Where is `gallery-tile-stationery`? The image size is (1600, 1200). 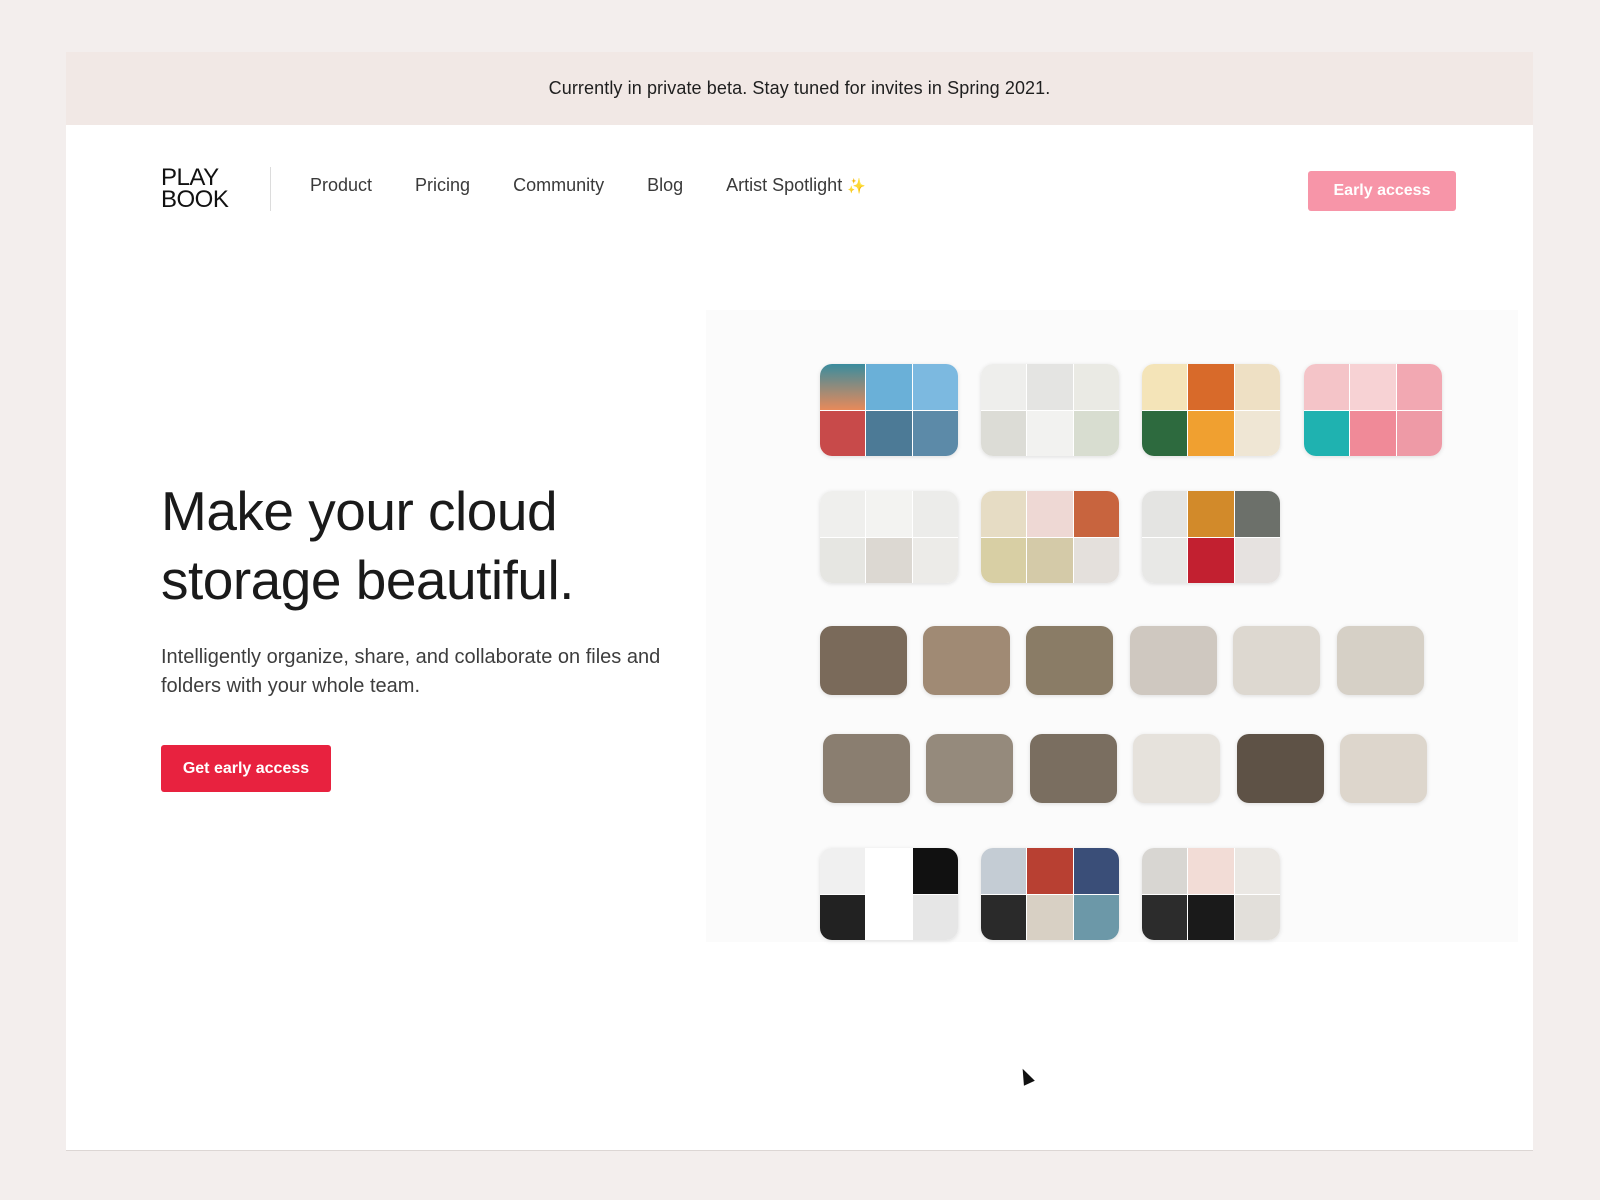
gallery-tile-stationery is located at coordinates (1211, 894).